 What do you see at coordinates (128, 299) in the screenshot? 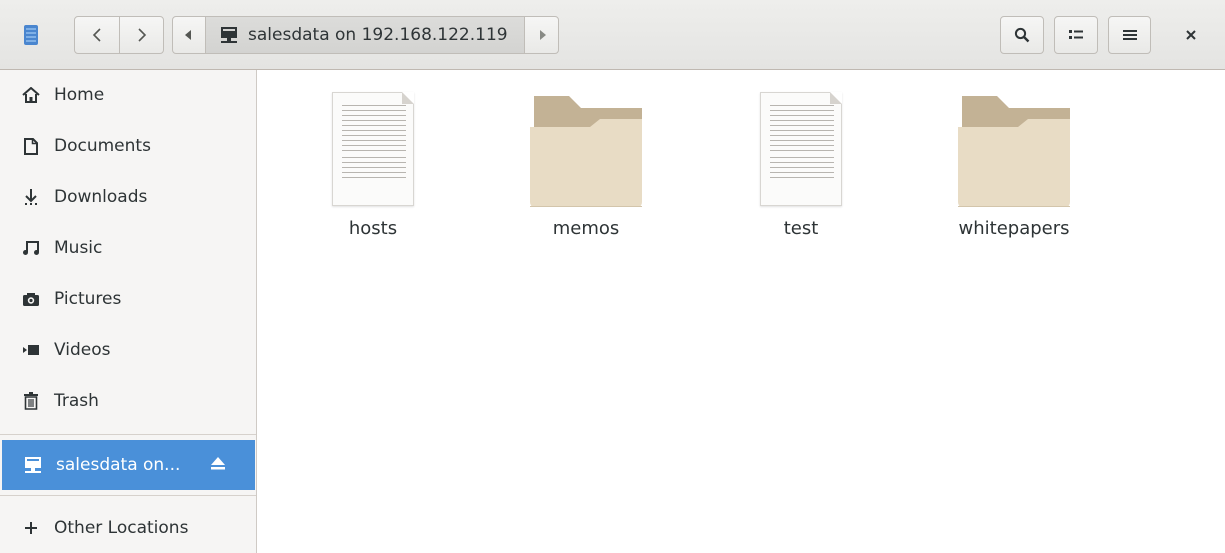
I see `sidebar-item-pictures: Pictures` at bounding box center [128, 299].